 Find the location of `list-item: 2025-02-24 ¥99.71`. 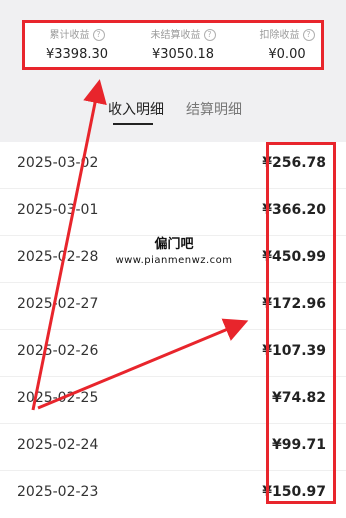

list-item: 2025-02-24 ¥99.71 is located at coordinates (173, 447).